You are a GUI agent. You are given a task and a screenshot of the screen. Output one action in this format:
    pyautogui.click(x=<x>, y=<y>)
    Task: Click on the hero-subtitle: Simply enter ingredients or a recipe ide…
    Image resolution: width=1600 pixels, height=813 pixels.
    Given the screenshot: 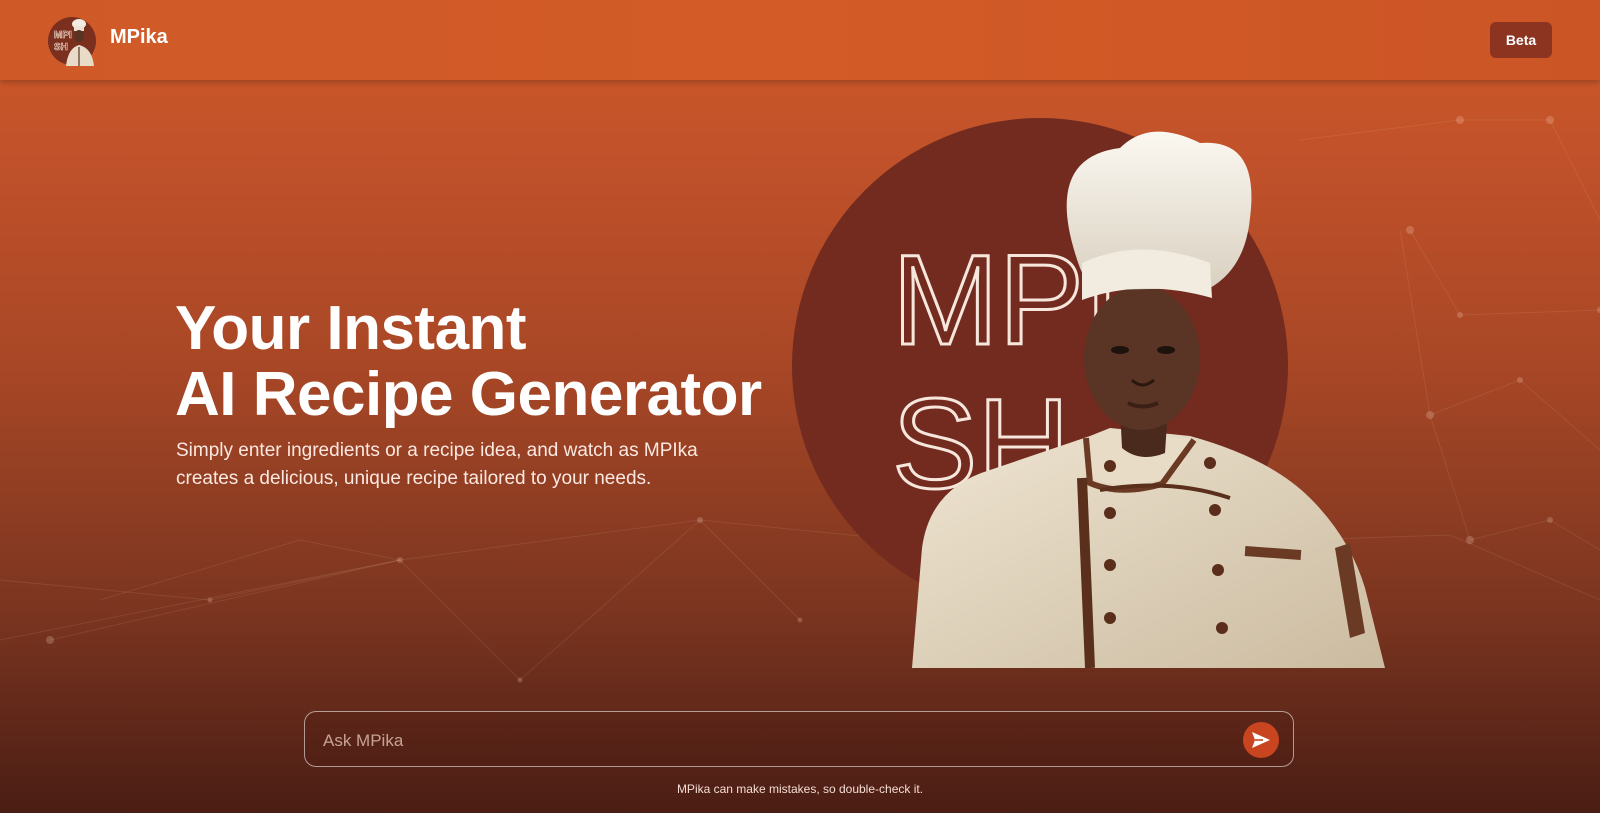 What is the action you would take?
    pyautogui.click(x=437, y=464)
    